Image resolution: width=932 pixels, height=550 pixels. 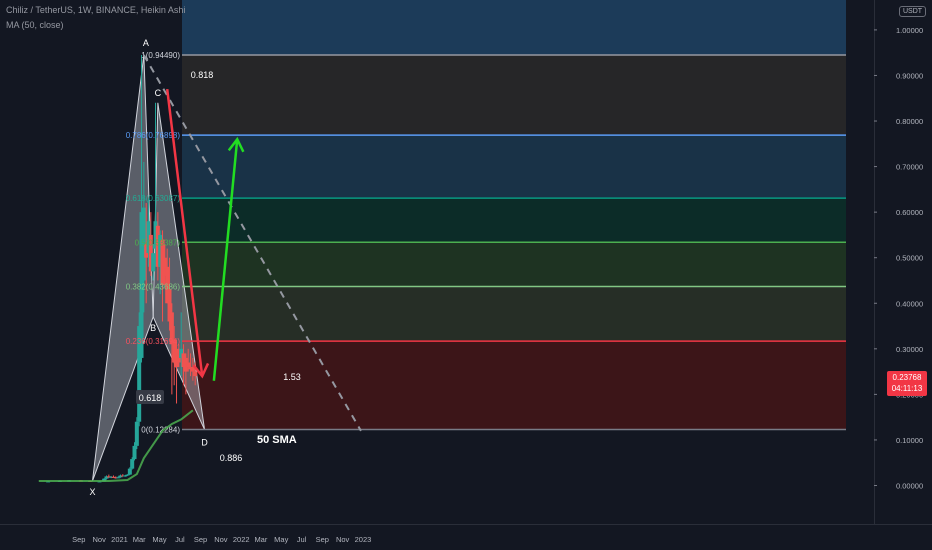 What do you see at coordinates (913, 11) in the screenshot?
I see `currency-badge: USDT` at bounding box center [913, 11].